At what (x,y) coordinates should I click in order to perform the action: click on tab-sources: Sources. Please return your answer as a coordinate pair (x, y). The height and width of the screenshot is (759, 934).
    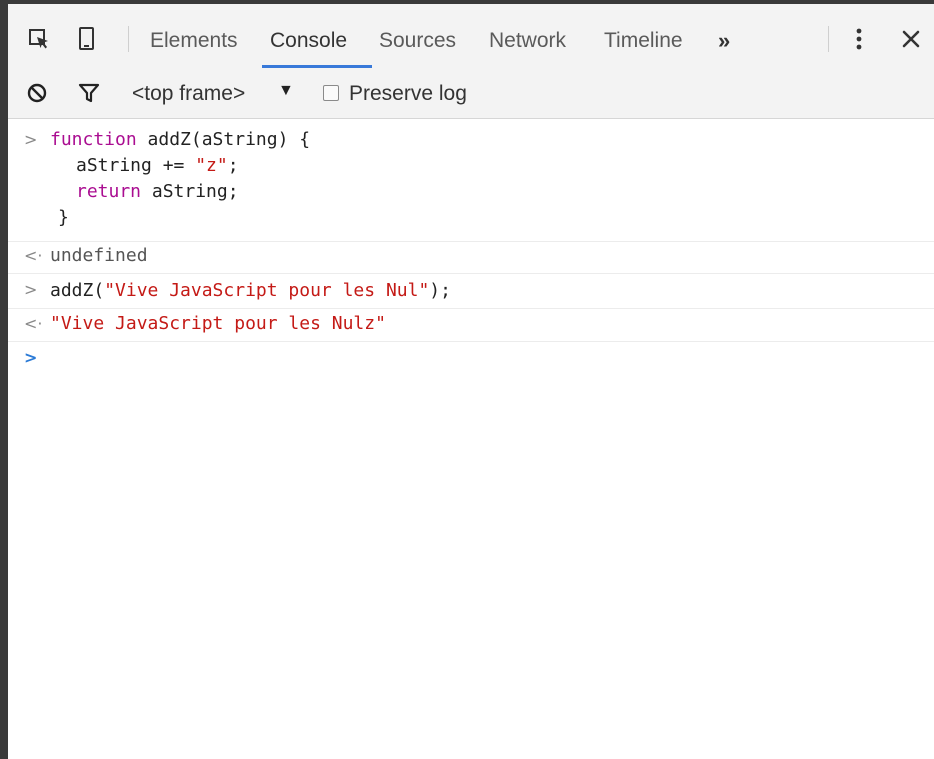
    Looking at the image, I should click on (417, 47).